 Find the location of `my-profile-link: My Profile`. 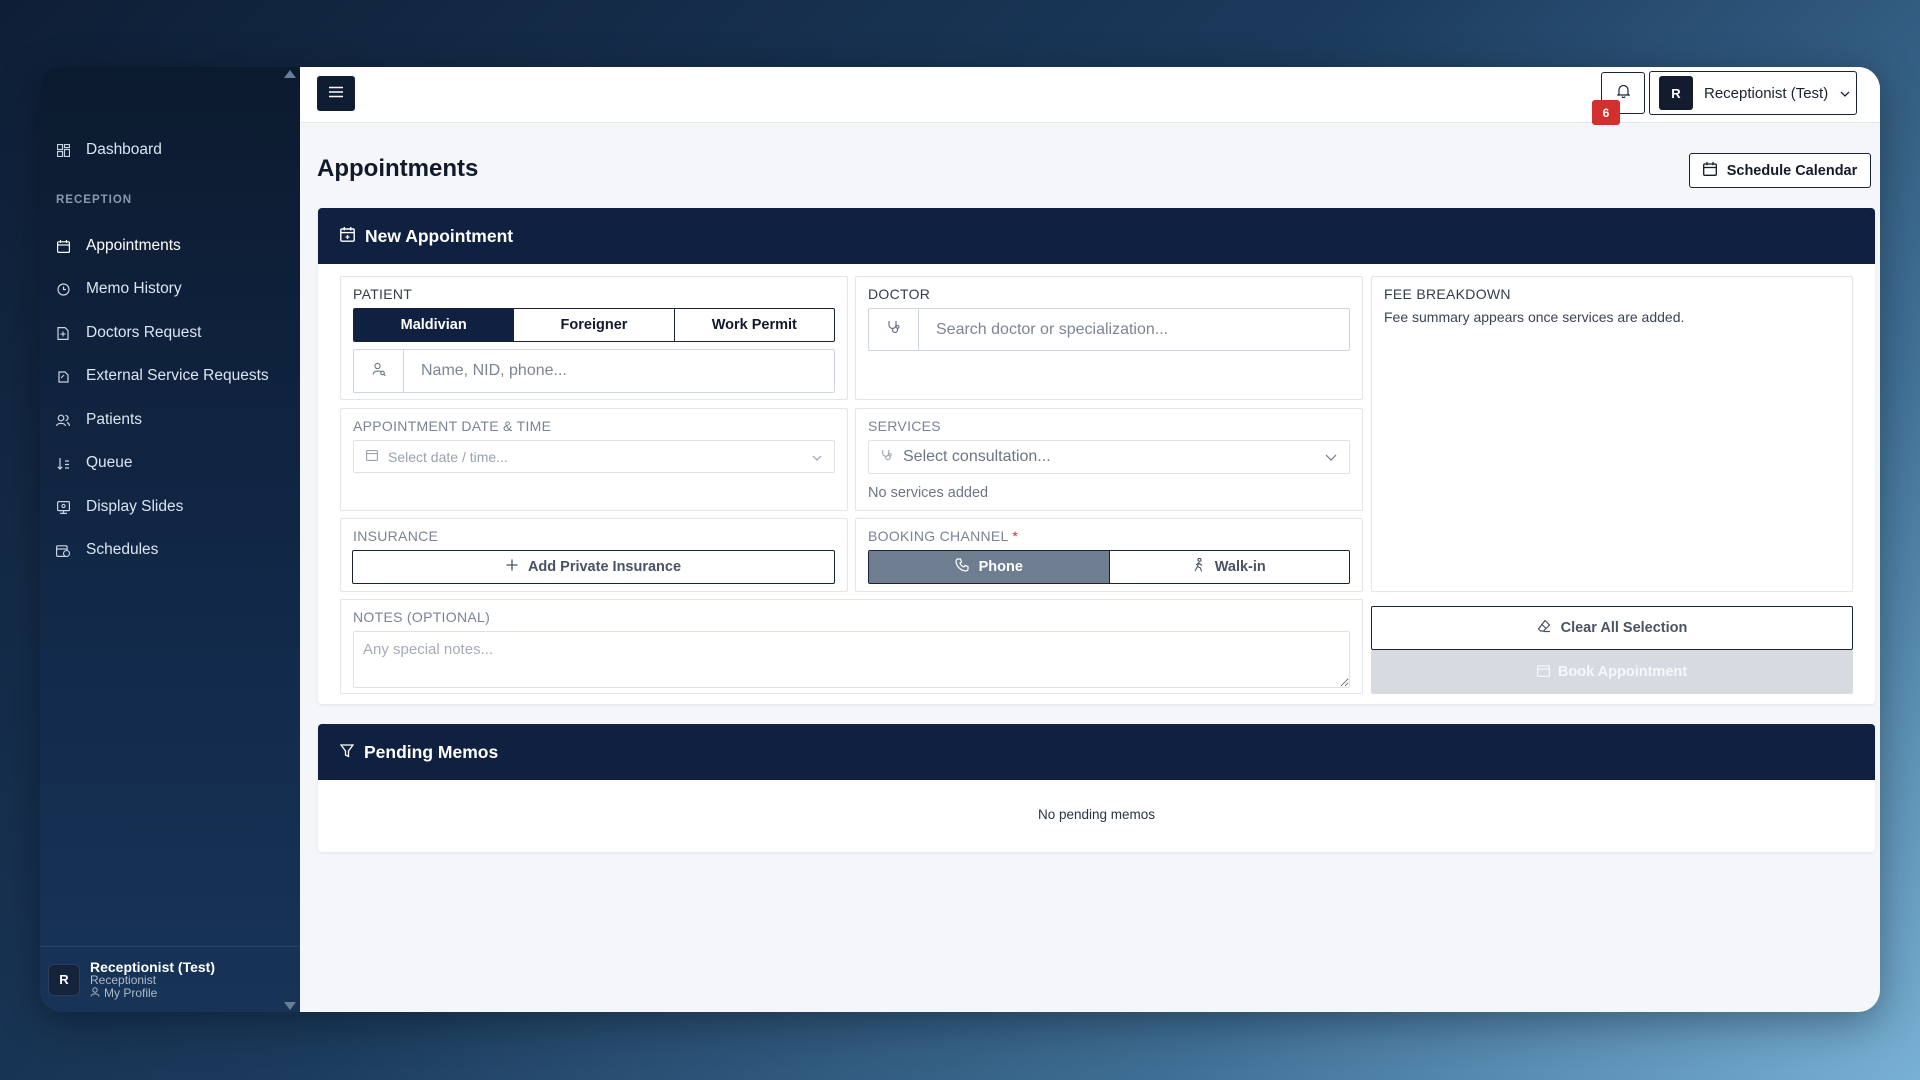

my-profile-link: My Profile is located at coordinates (152, 993).